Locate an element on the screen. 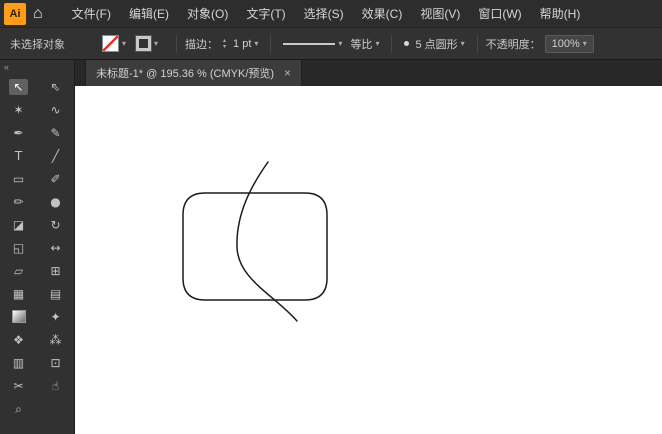 This screenshot has width=662, height=434. tool-direct-selection: ⇖ is located at coordinates (55, 86).